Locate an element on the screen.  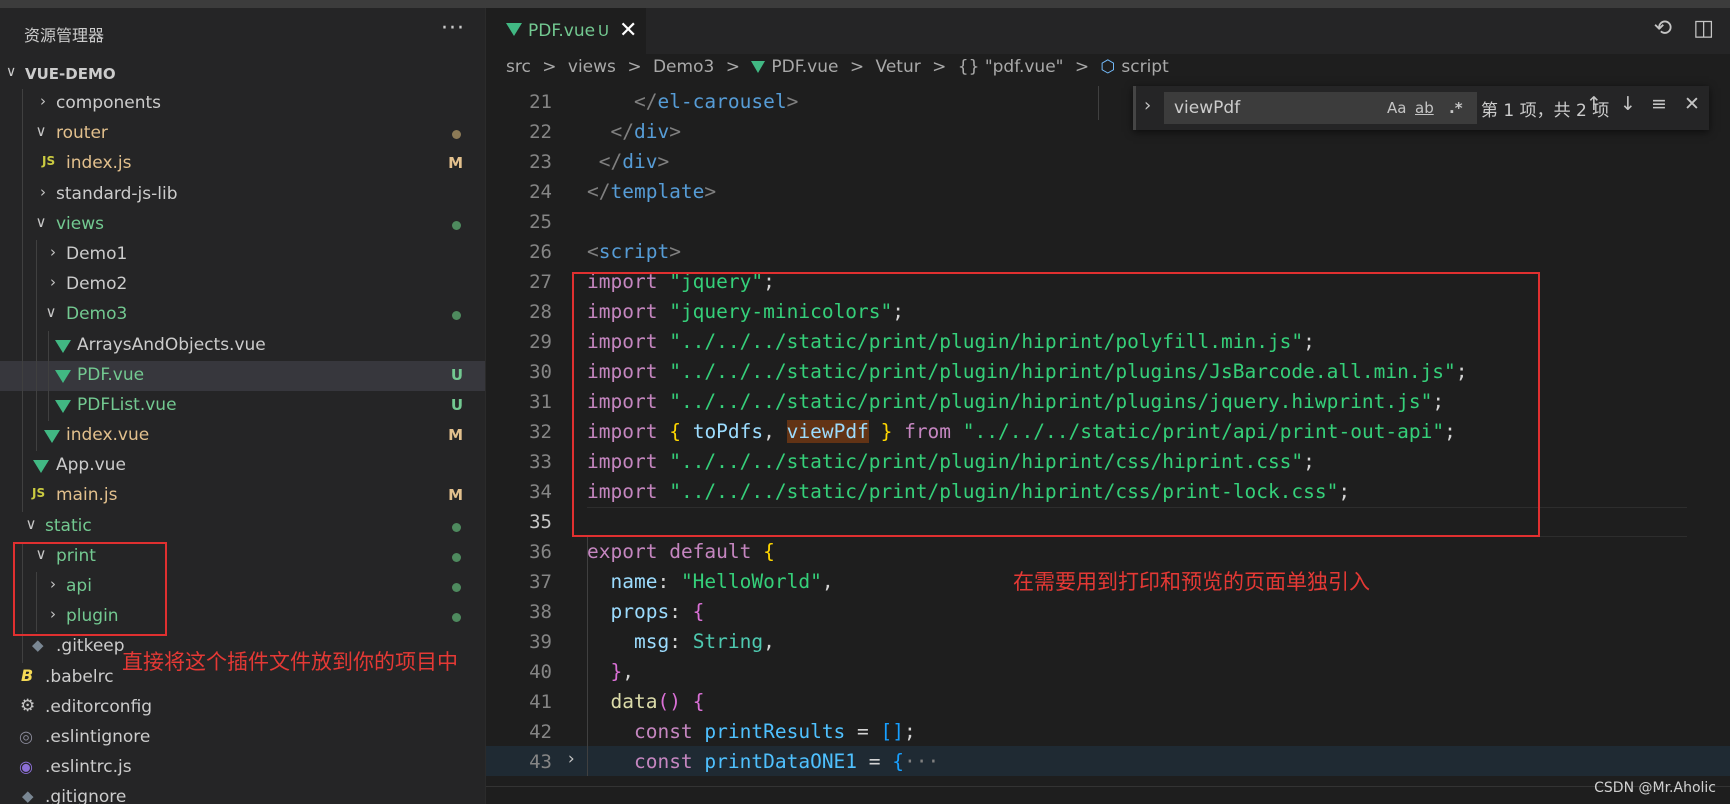
tree-item-label: standard-js-lib is located at coordinates (117, 193).